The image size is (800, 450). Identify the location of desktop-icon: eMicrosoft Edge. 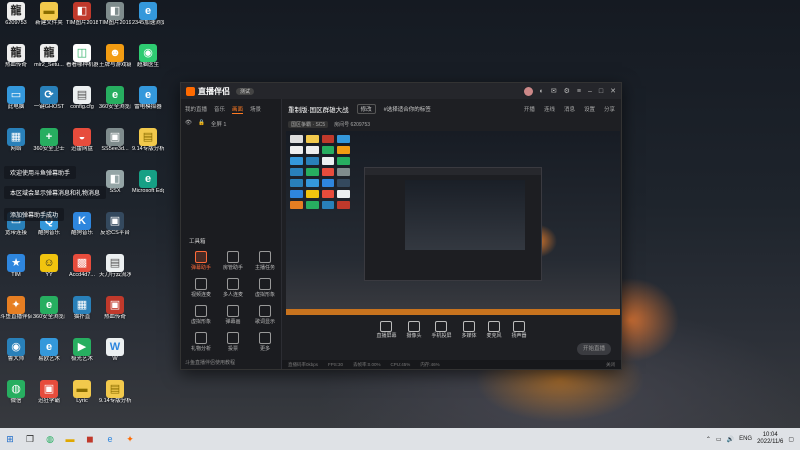
(148, 182).